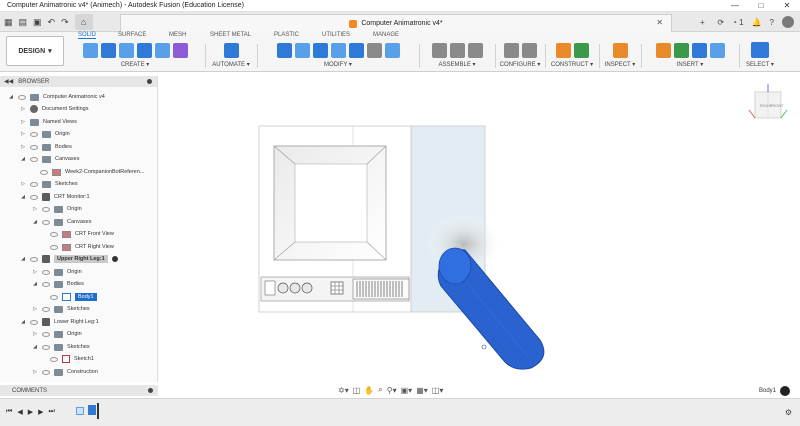 Image resolution: width=800 pixels, height=426 pixels. Describe the element at coordinates (56, 97) in the screenshot. I see `tree-item-root: ◢ Computer Animatronic v4` at that location.